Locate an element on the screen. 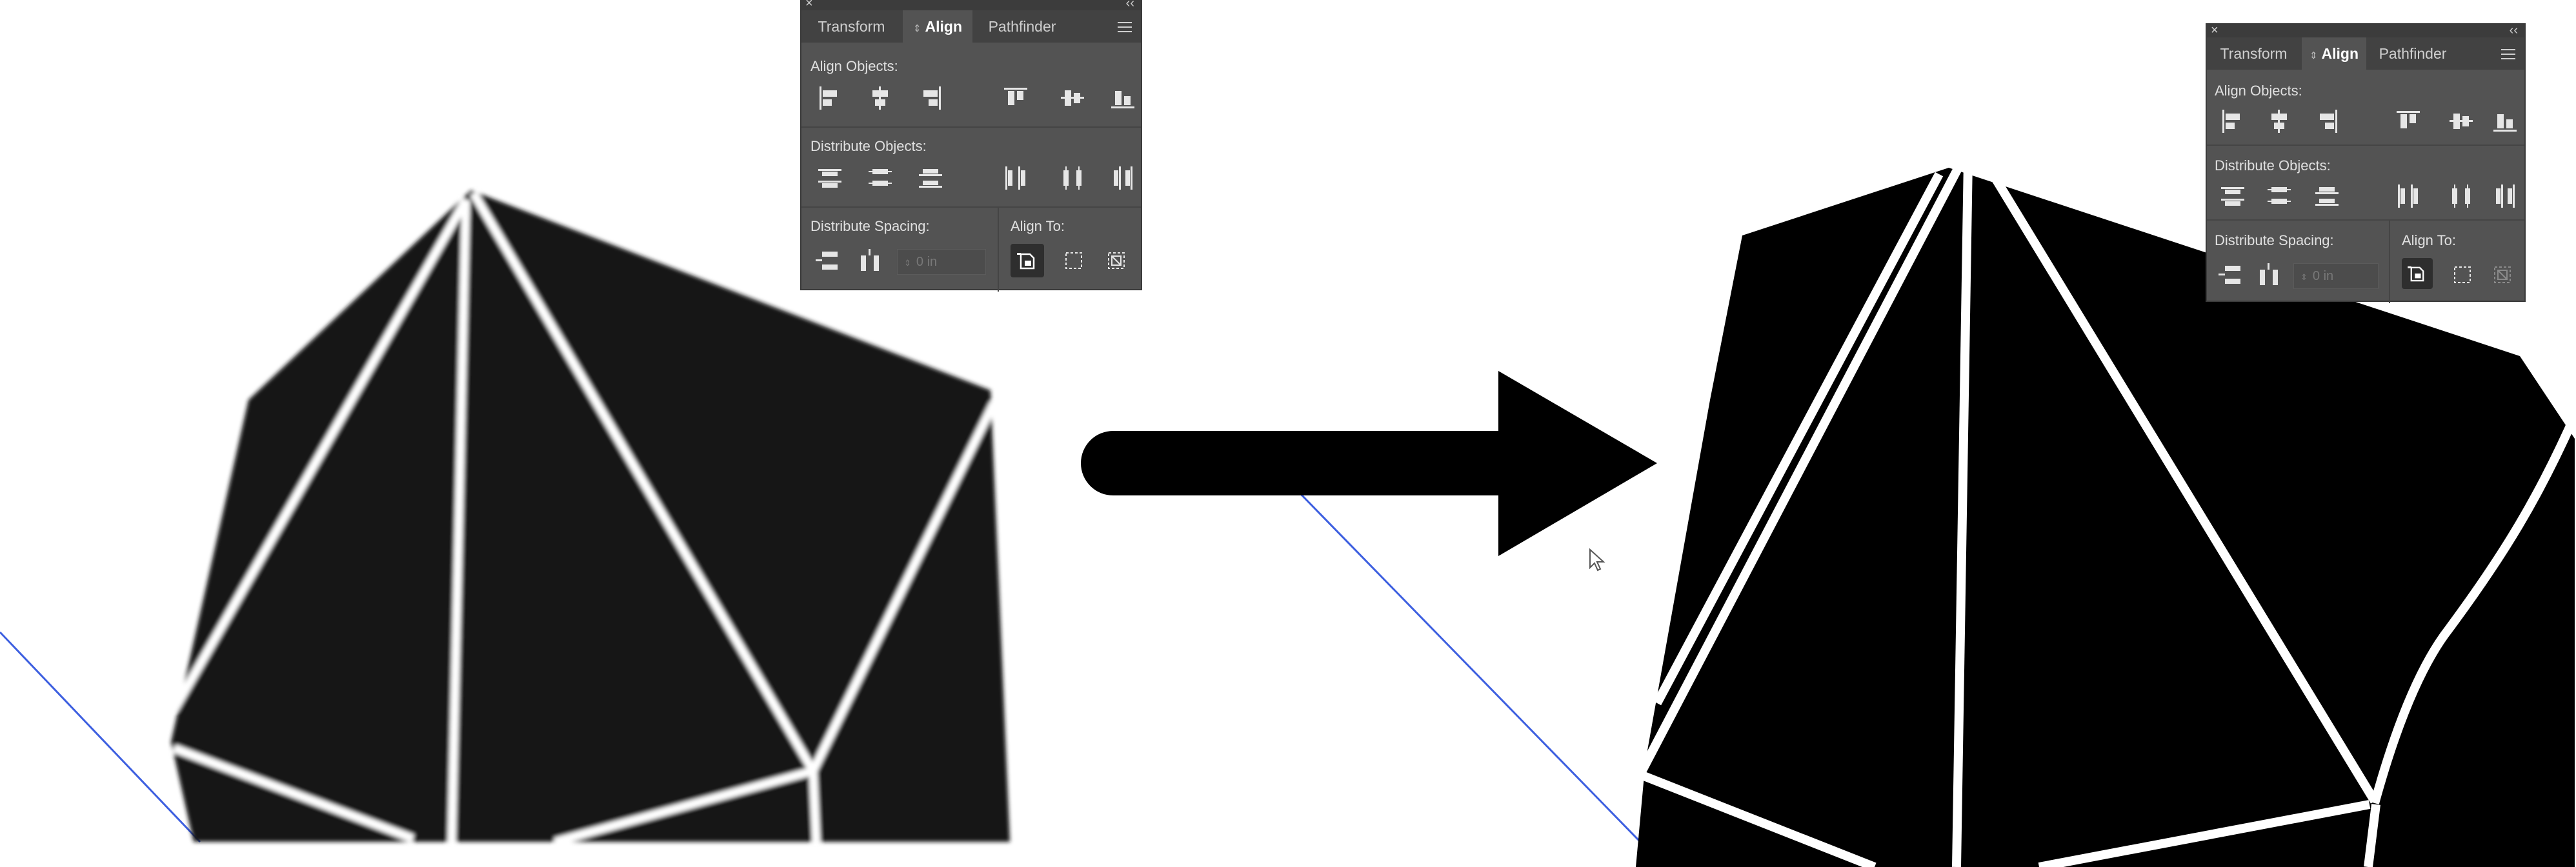 This screenshot has width=2576, height=867. guide-line-left is located at coordinates (100, 737).